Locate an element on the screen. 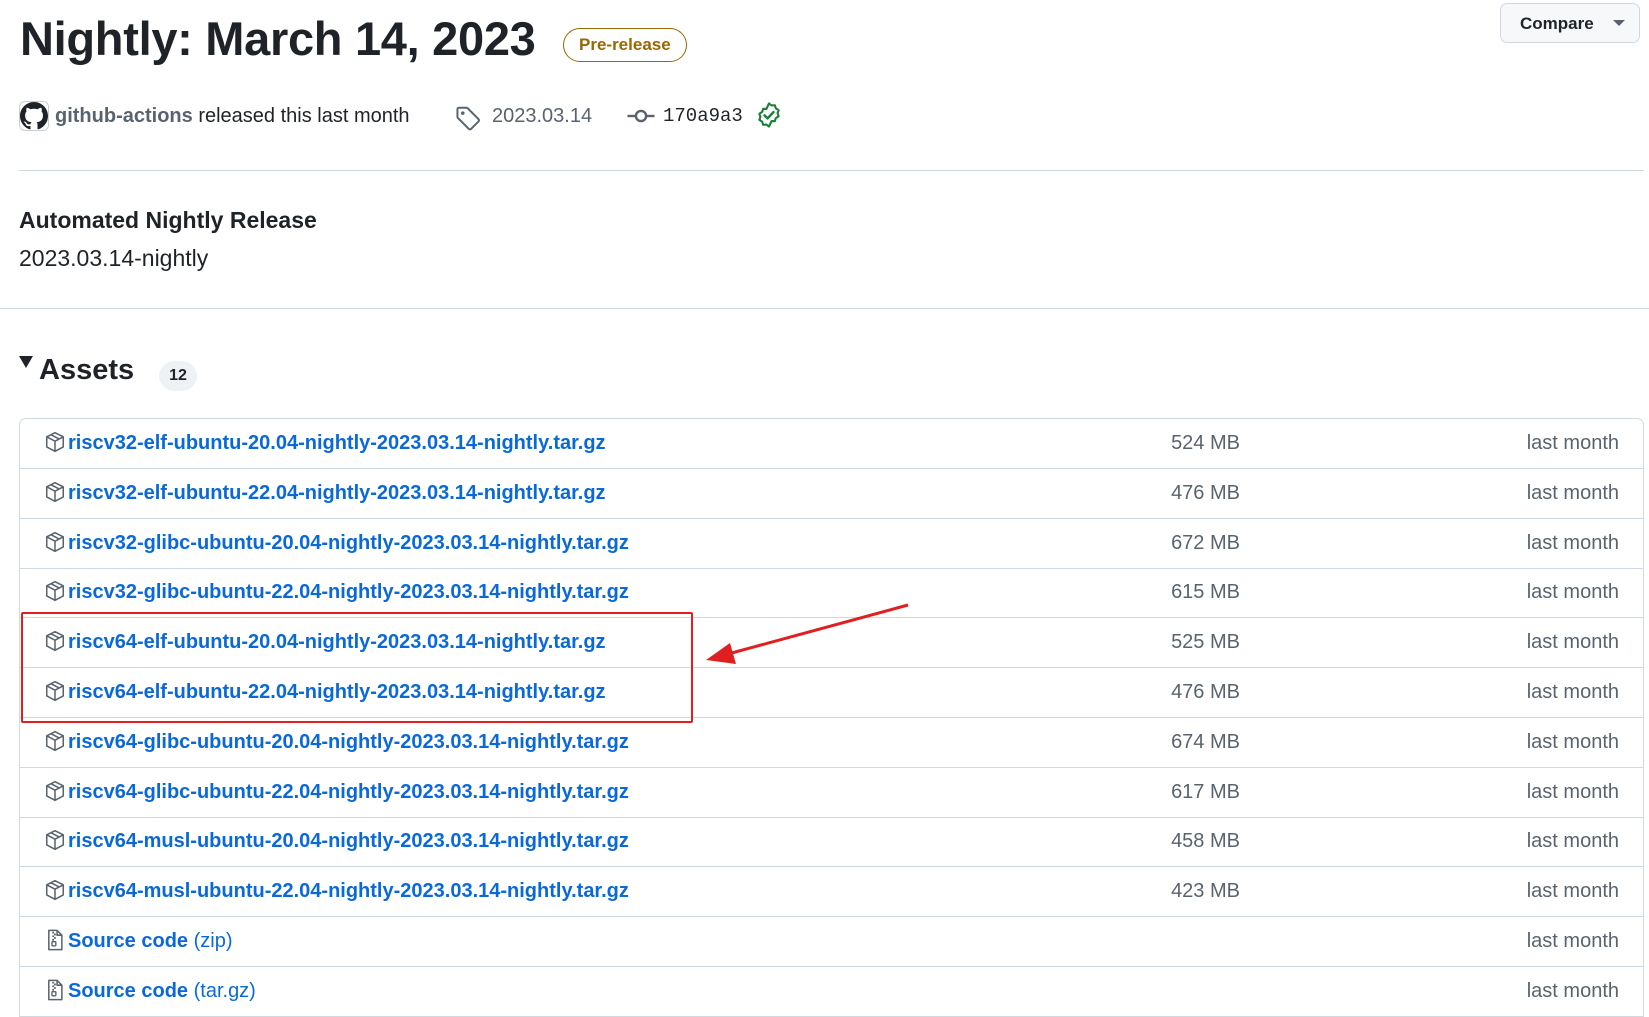 The image size is (1649, 1017). source-code-format: (zip) is located at coordinates (213, 941).